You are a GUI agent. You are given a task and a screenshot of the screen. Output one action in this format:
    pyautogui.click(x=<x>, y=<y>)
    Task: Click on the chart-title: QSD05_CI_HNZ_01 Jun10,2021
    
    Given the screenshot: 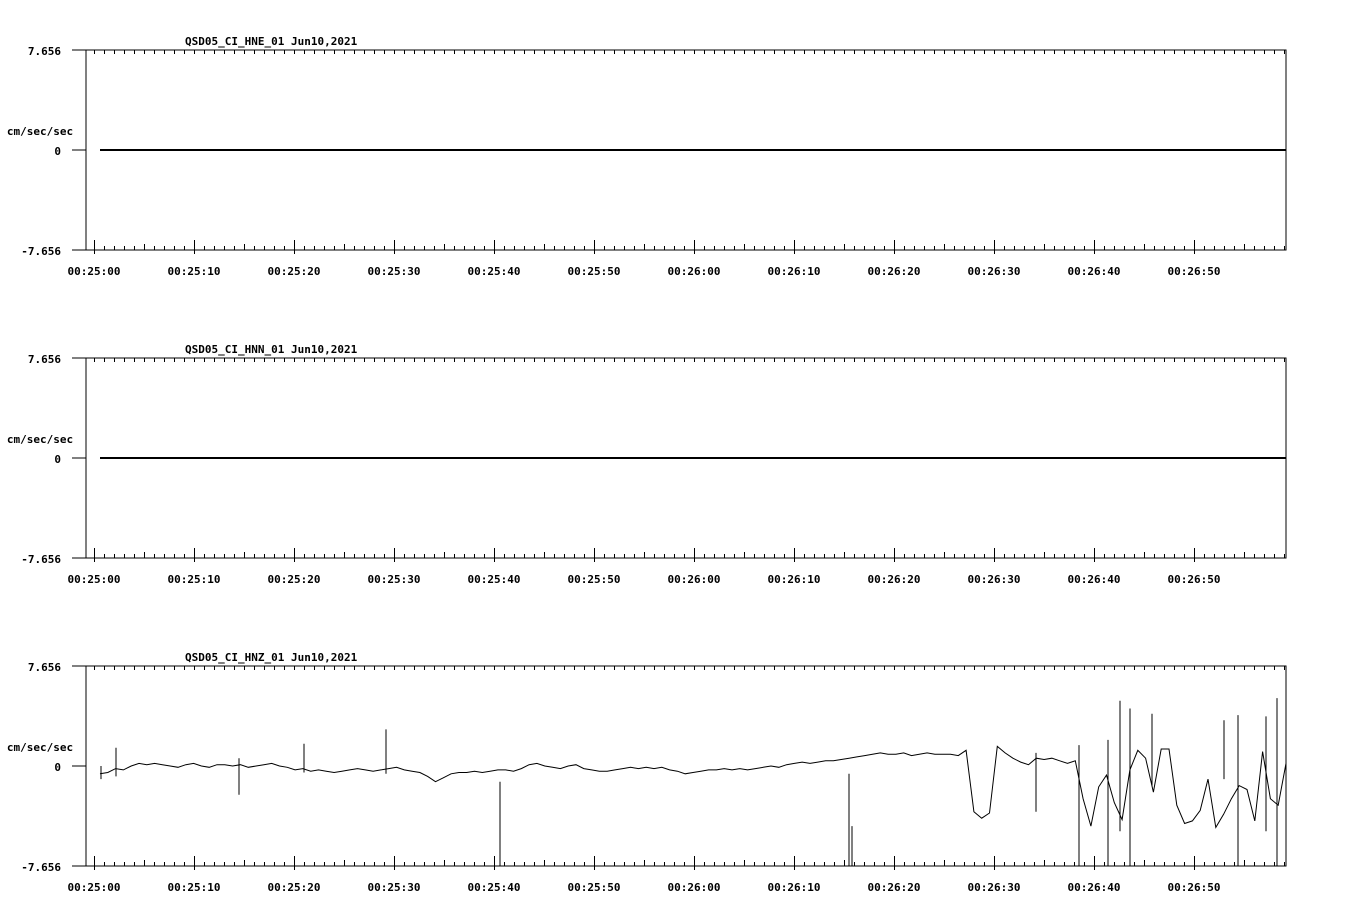 What is the action you would take?
    pyautogui.click(x=271, y=657)
    